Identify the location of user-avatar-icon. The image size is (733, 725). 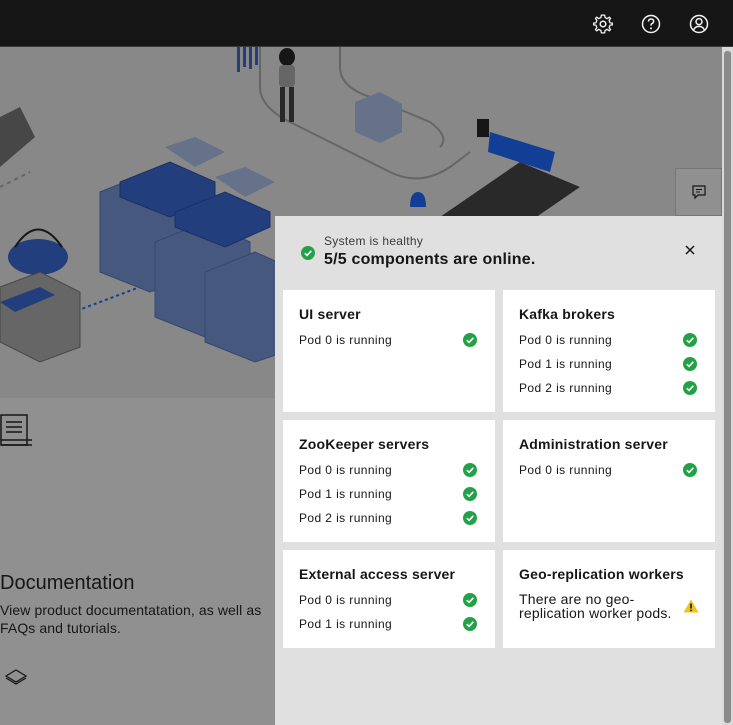
(699, 23).